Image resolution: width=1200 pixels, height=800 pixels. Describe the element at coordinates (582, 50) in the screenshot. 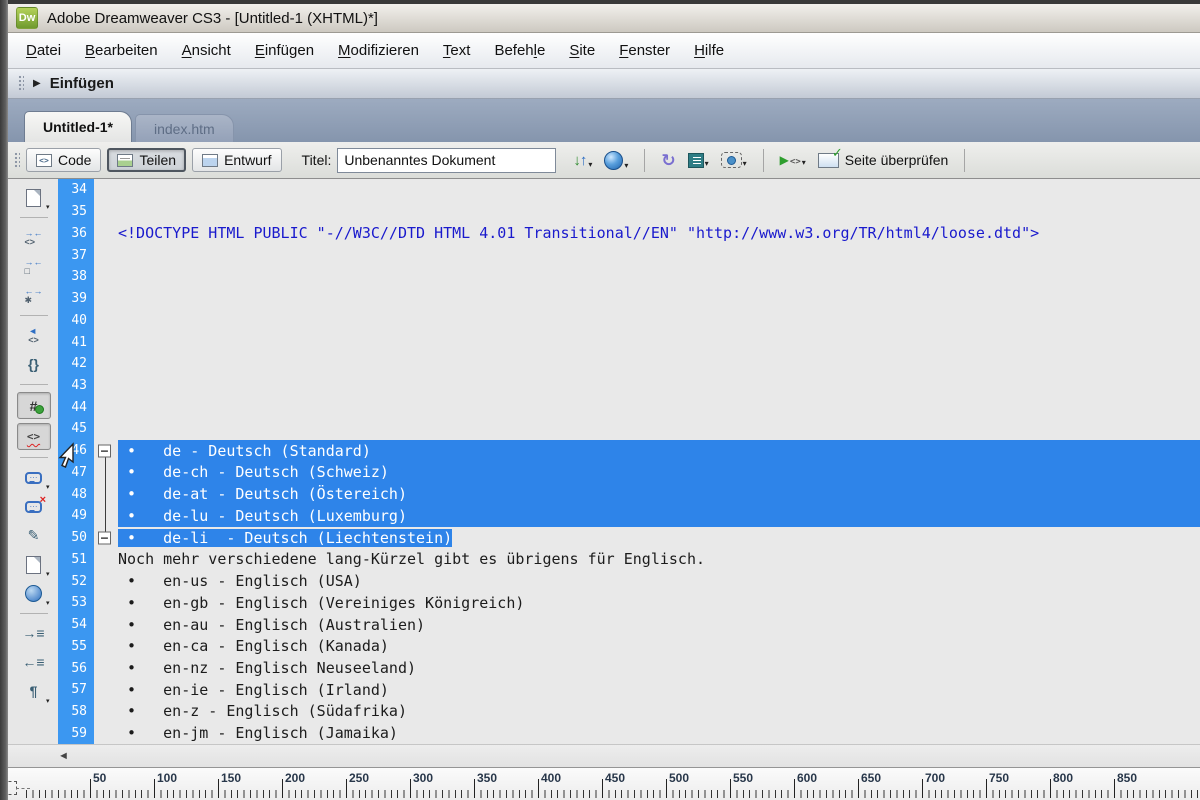

I see `menu-site: Site` at that location.